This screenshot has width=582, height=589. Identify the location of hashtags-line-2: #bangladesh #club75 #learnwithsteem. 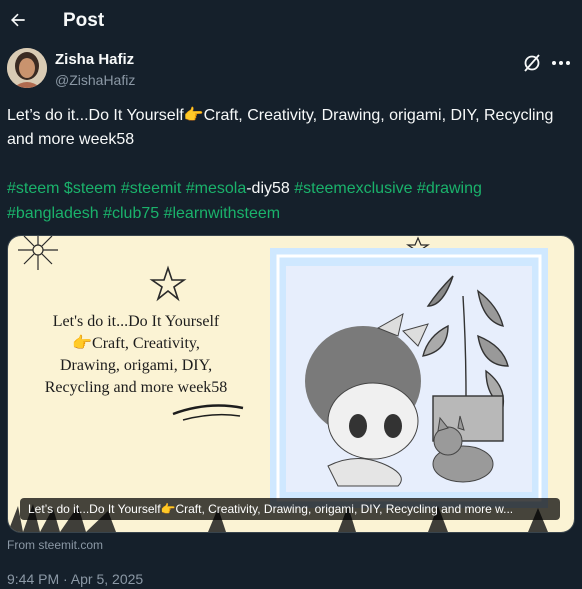
(287, 213).